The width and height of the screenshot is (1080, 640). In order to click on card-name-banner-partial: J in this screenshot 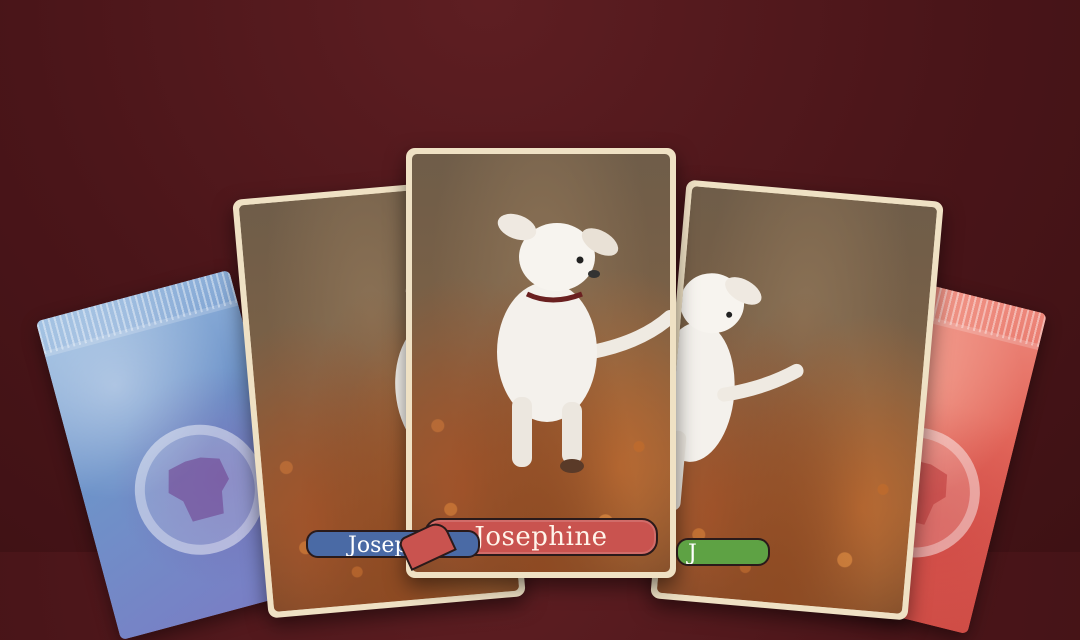, I will do `click(723, 552)`.